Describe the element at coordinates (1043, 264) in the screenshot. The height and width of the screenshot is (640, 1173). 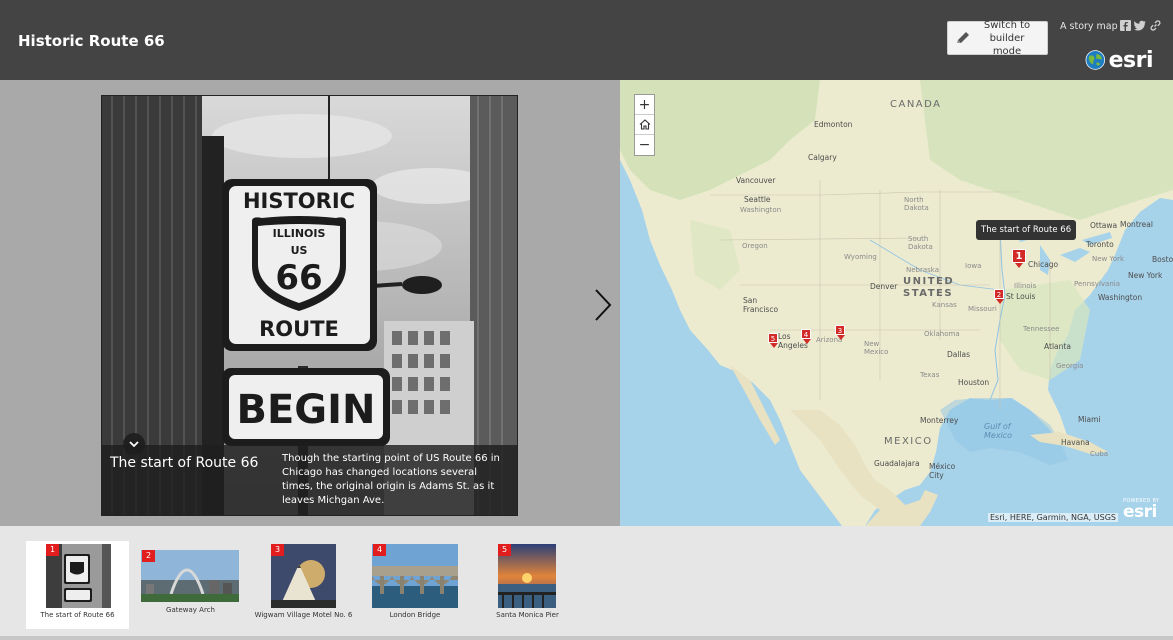
I see `map-label-chicago: Chicago` at that location.